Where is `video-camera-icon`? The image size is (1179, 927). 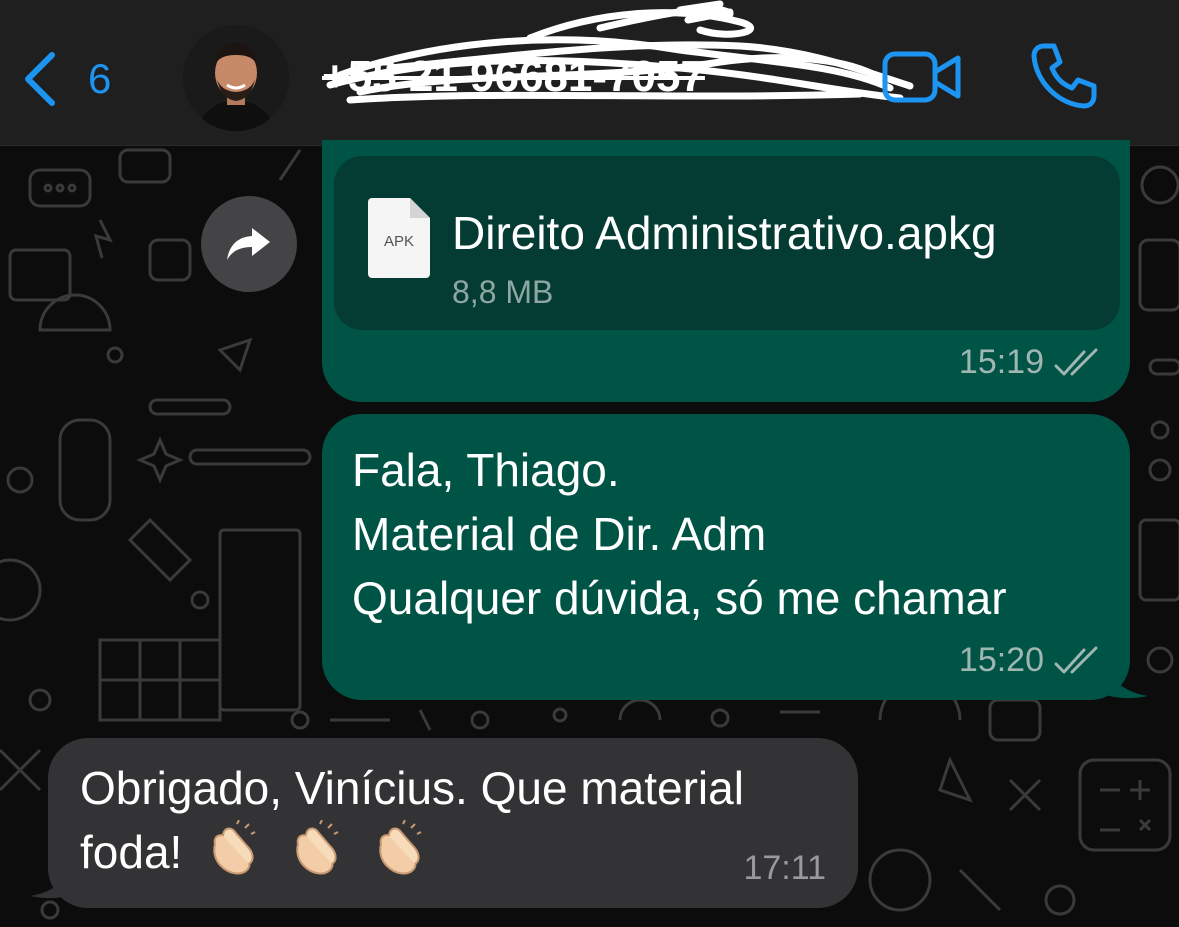
video-camera-icon is located at coordinates (921, 77).